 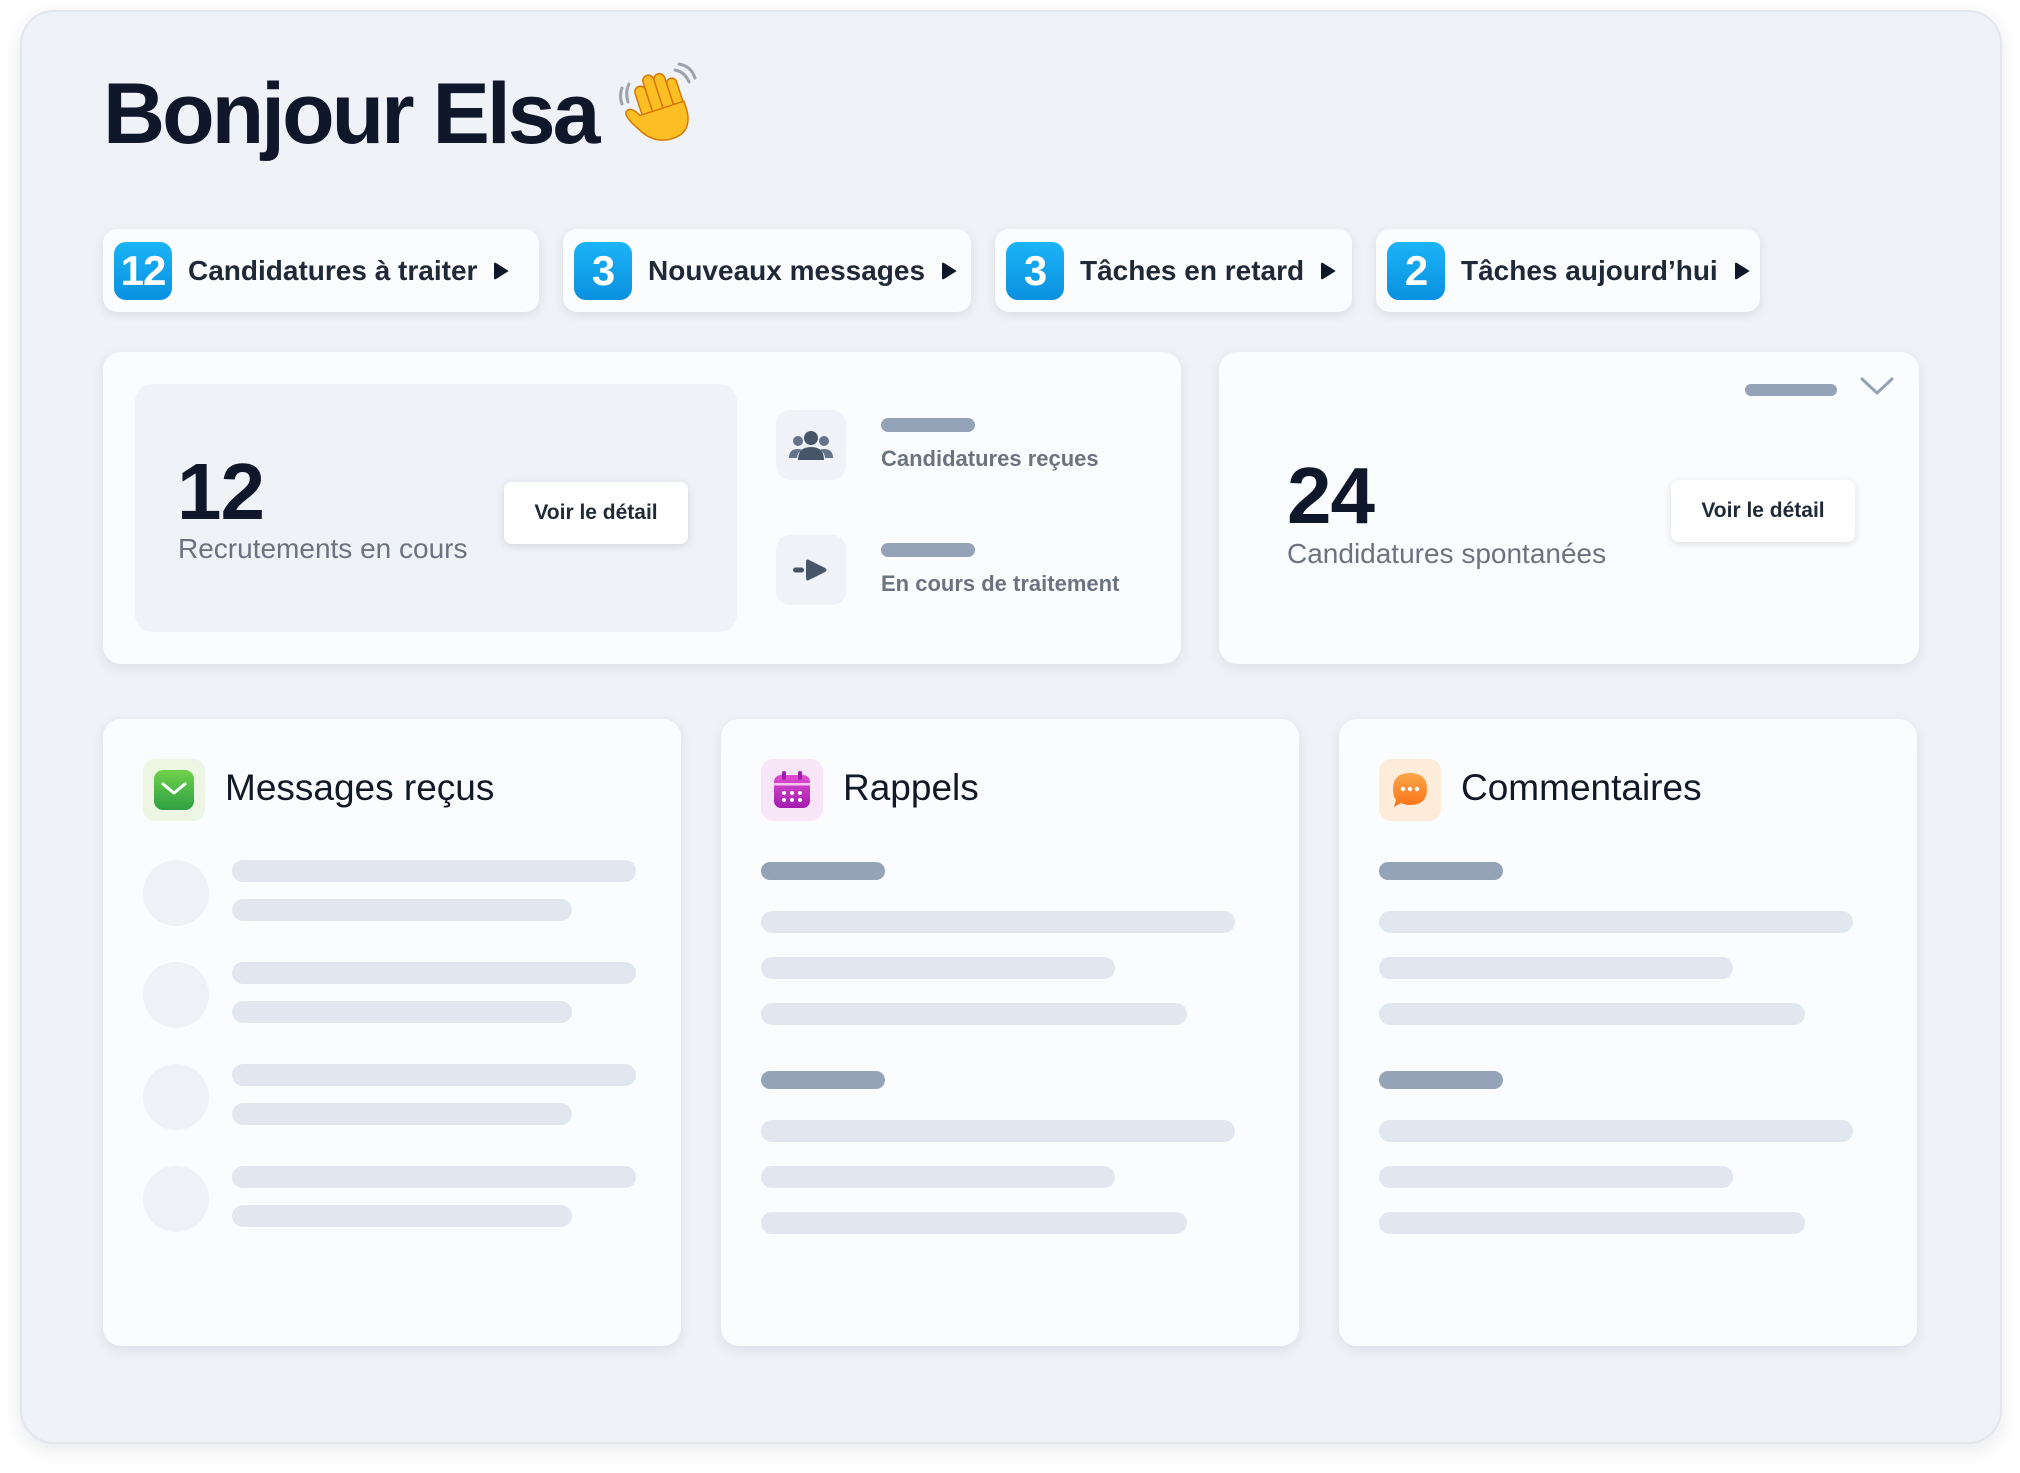 What do you see at coordinates (351, 114) in the screenshot?
I see `greeting-text: Bonjour Elsa` at bounding box center [351, 114].